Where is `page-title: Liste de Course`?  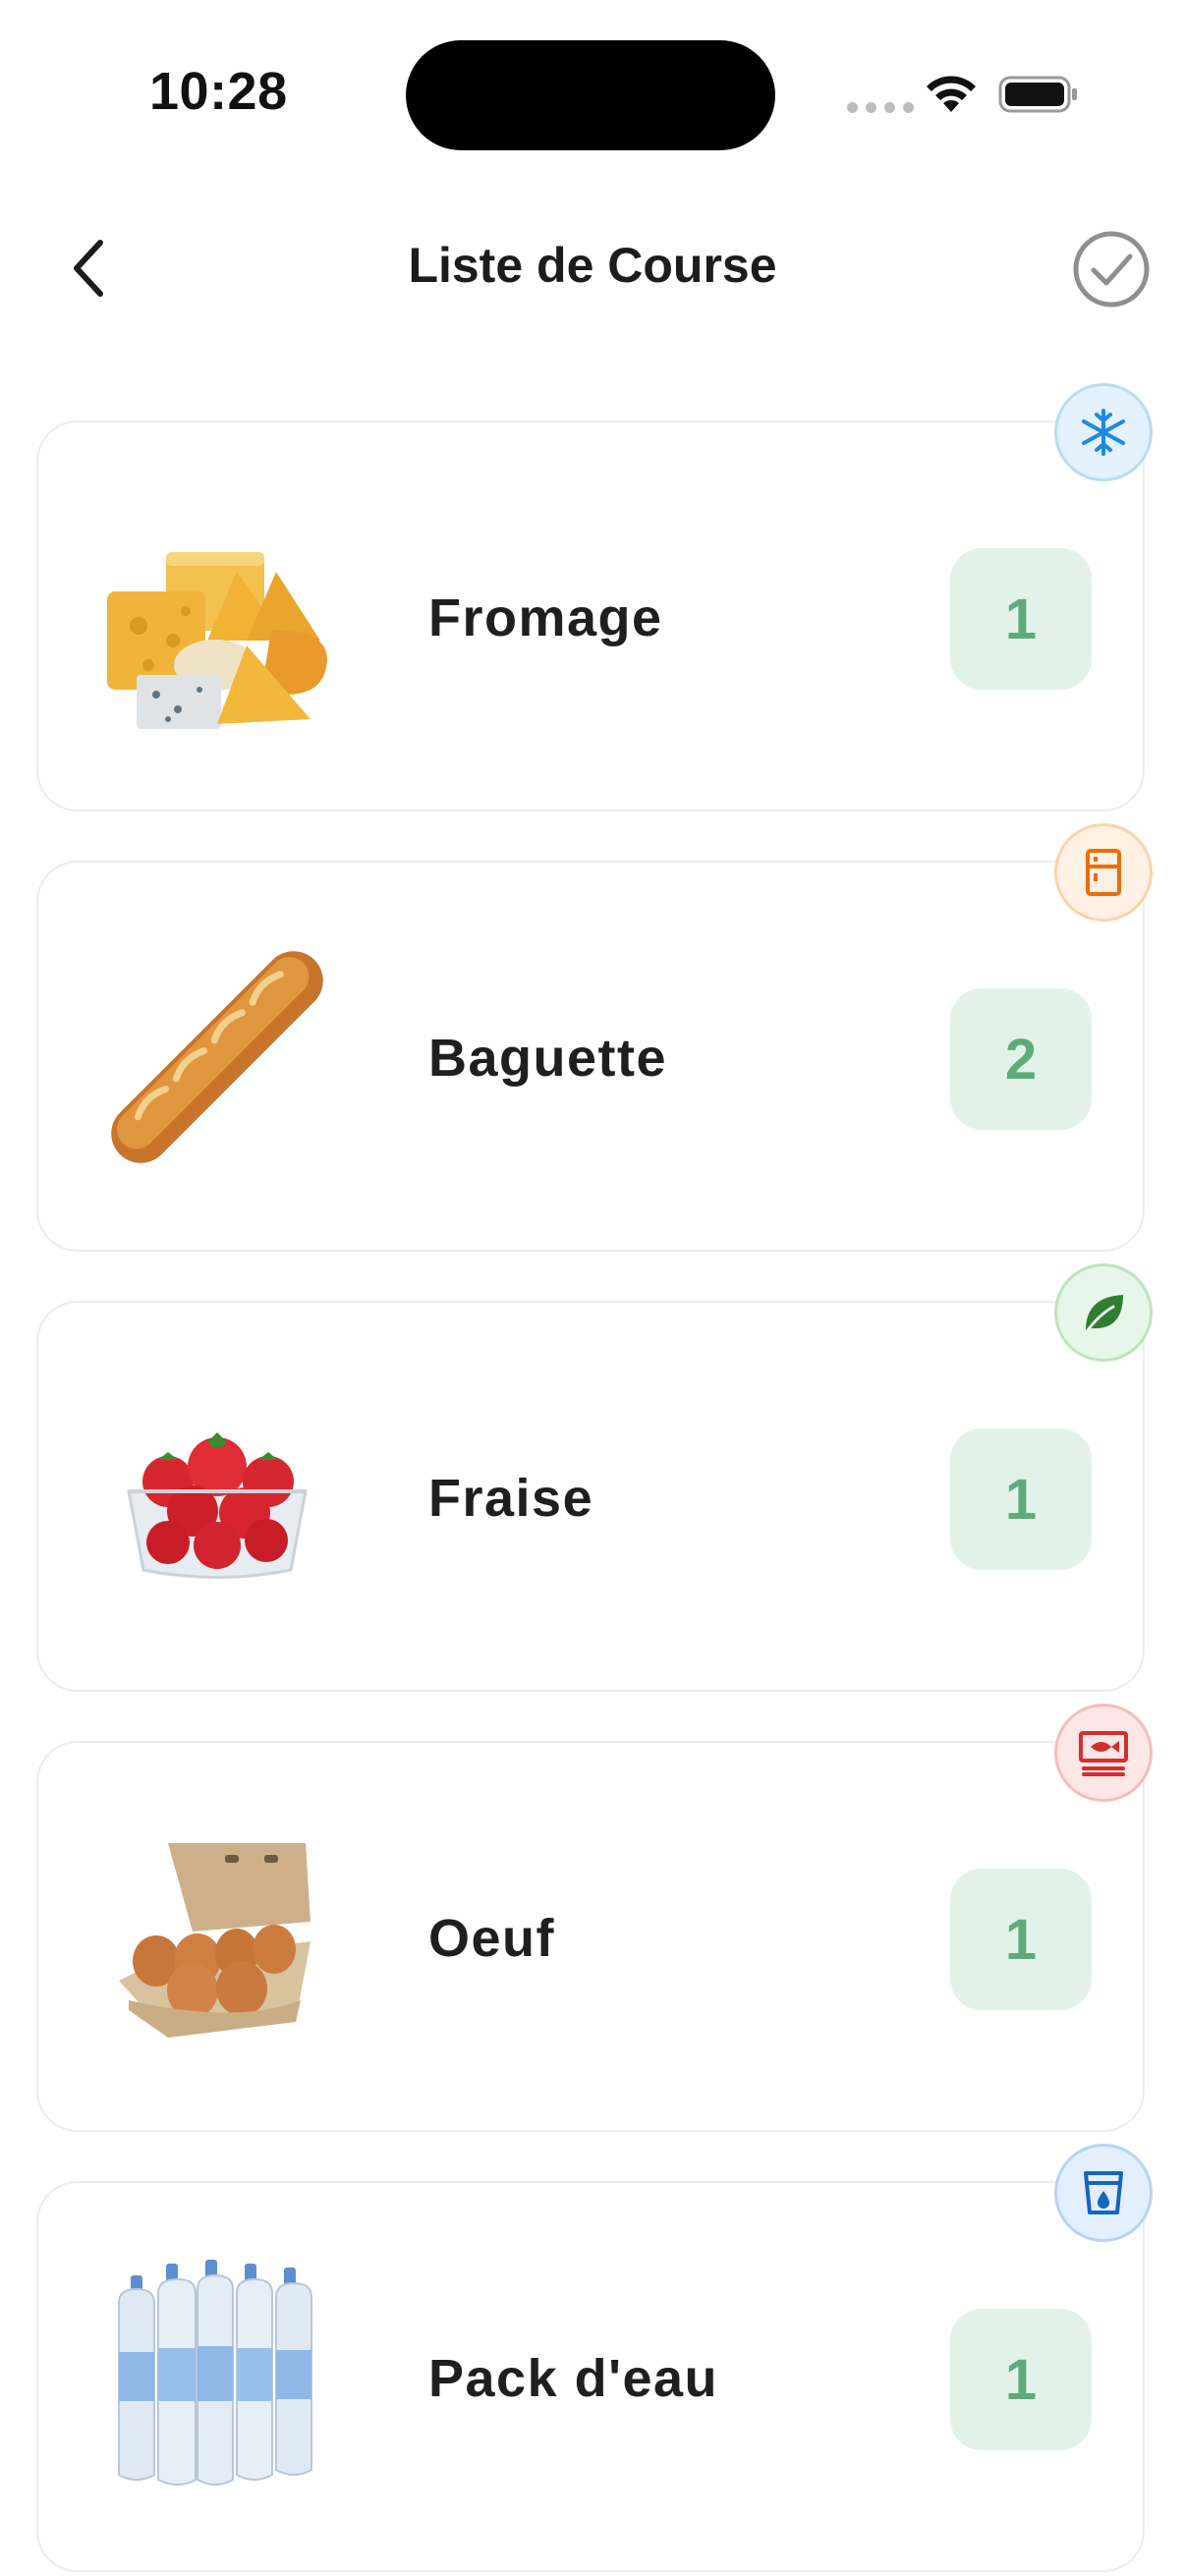
page-title: Liste de Course is located at coordinates (592, 265).